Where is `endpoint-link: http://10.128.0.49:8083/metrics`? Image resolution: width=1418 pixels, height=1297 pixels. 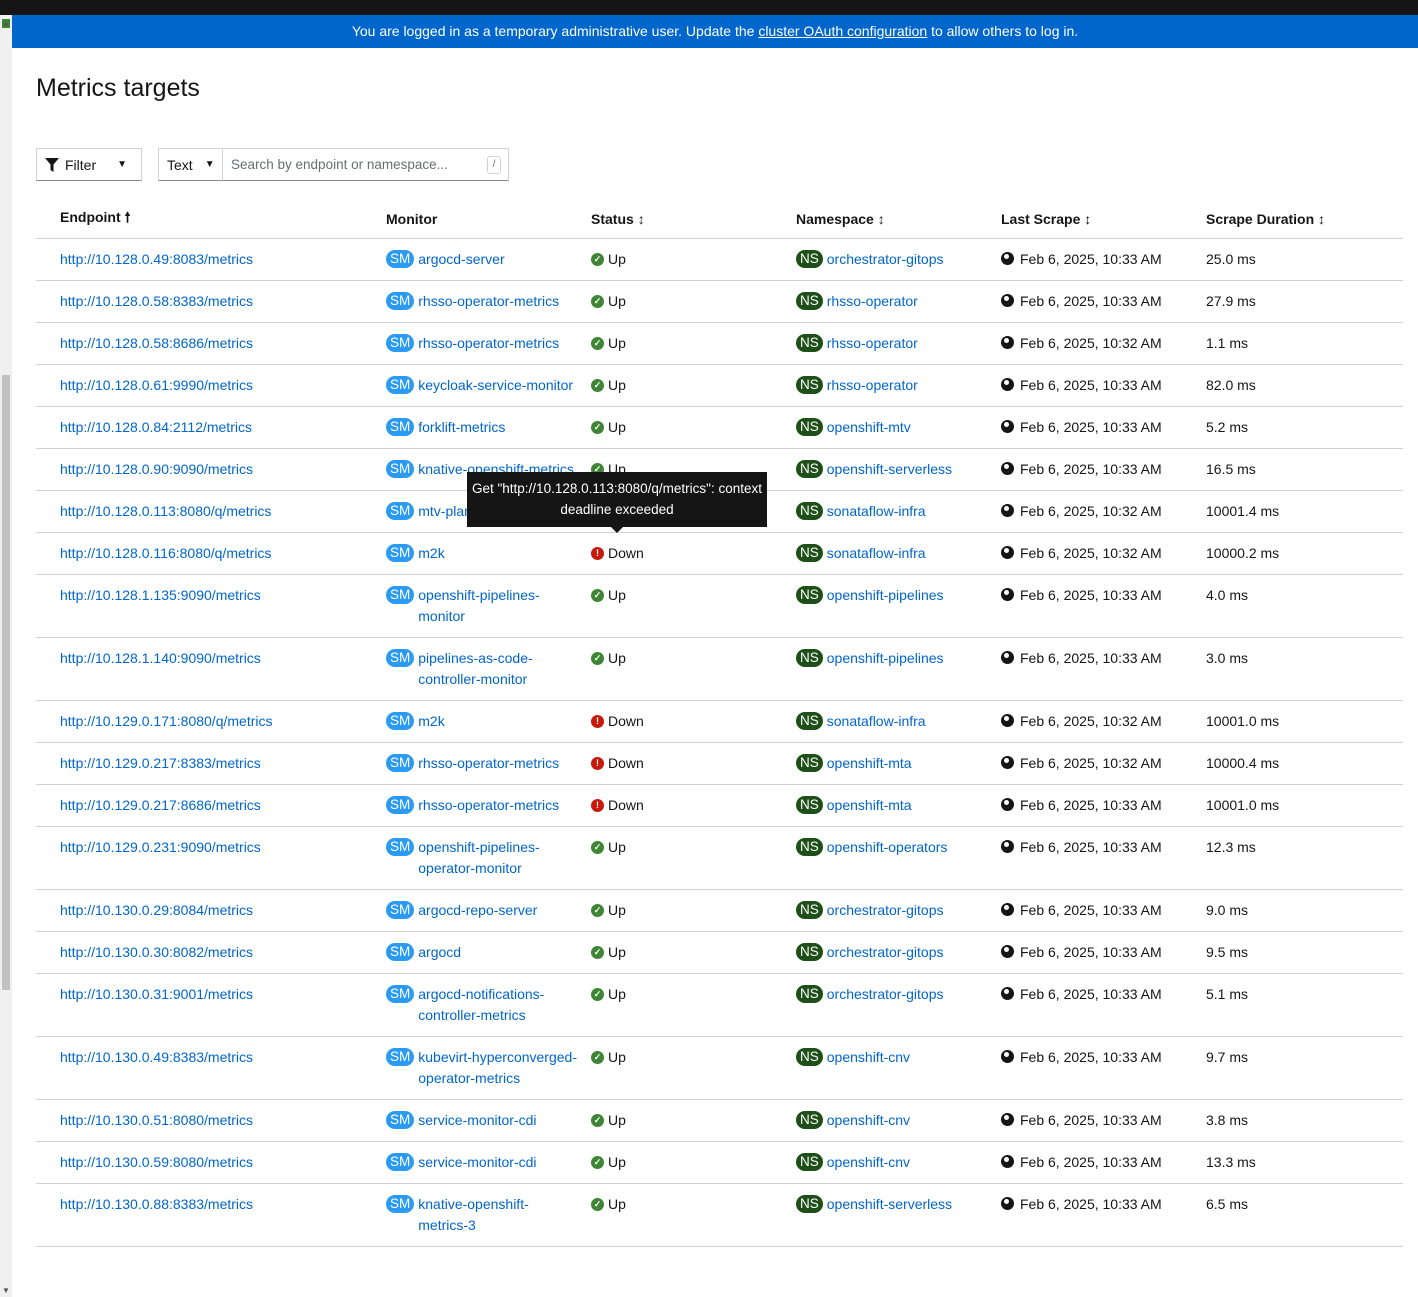 endpoint-link: http://10.128.0.49:8083/metrics is located at coordinates (156, 259).